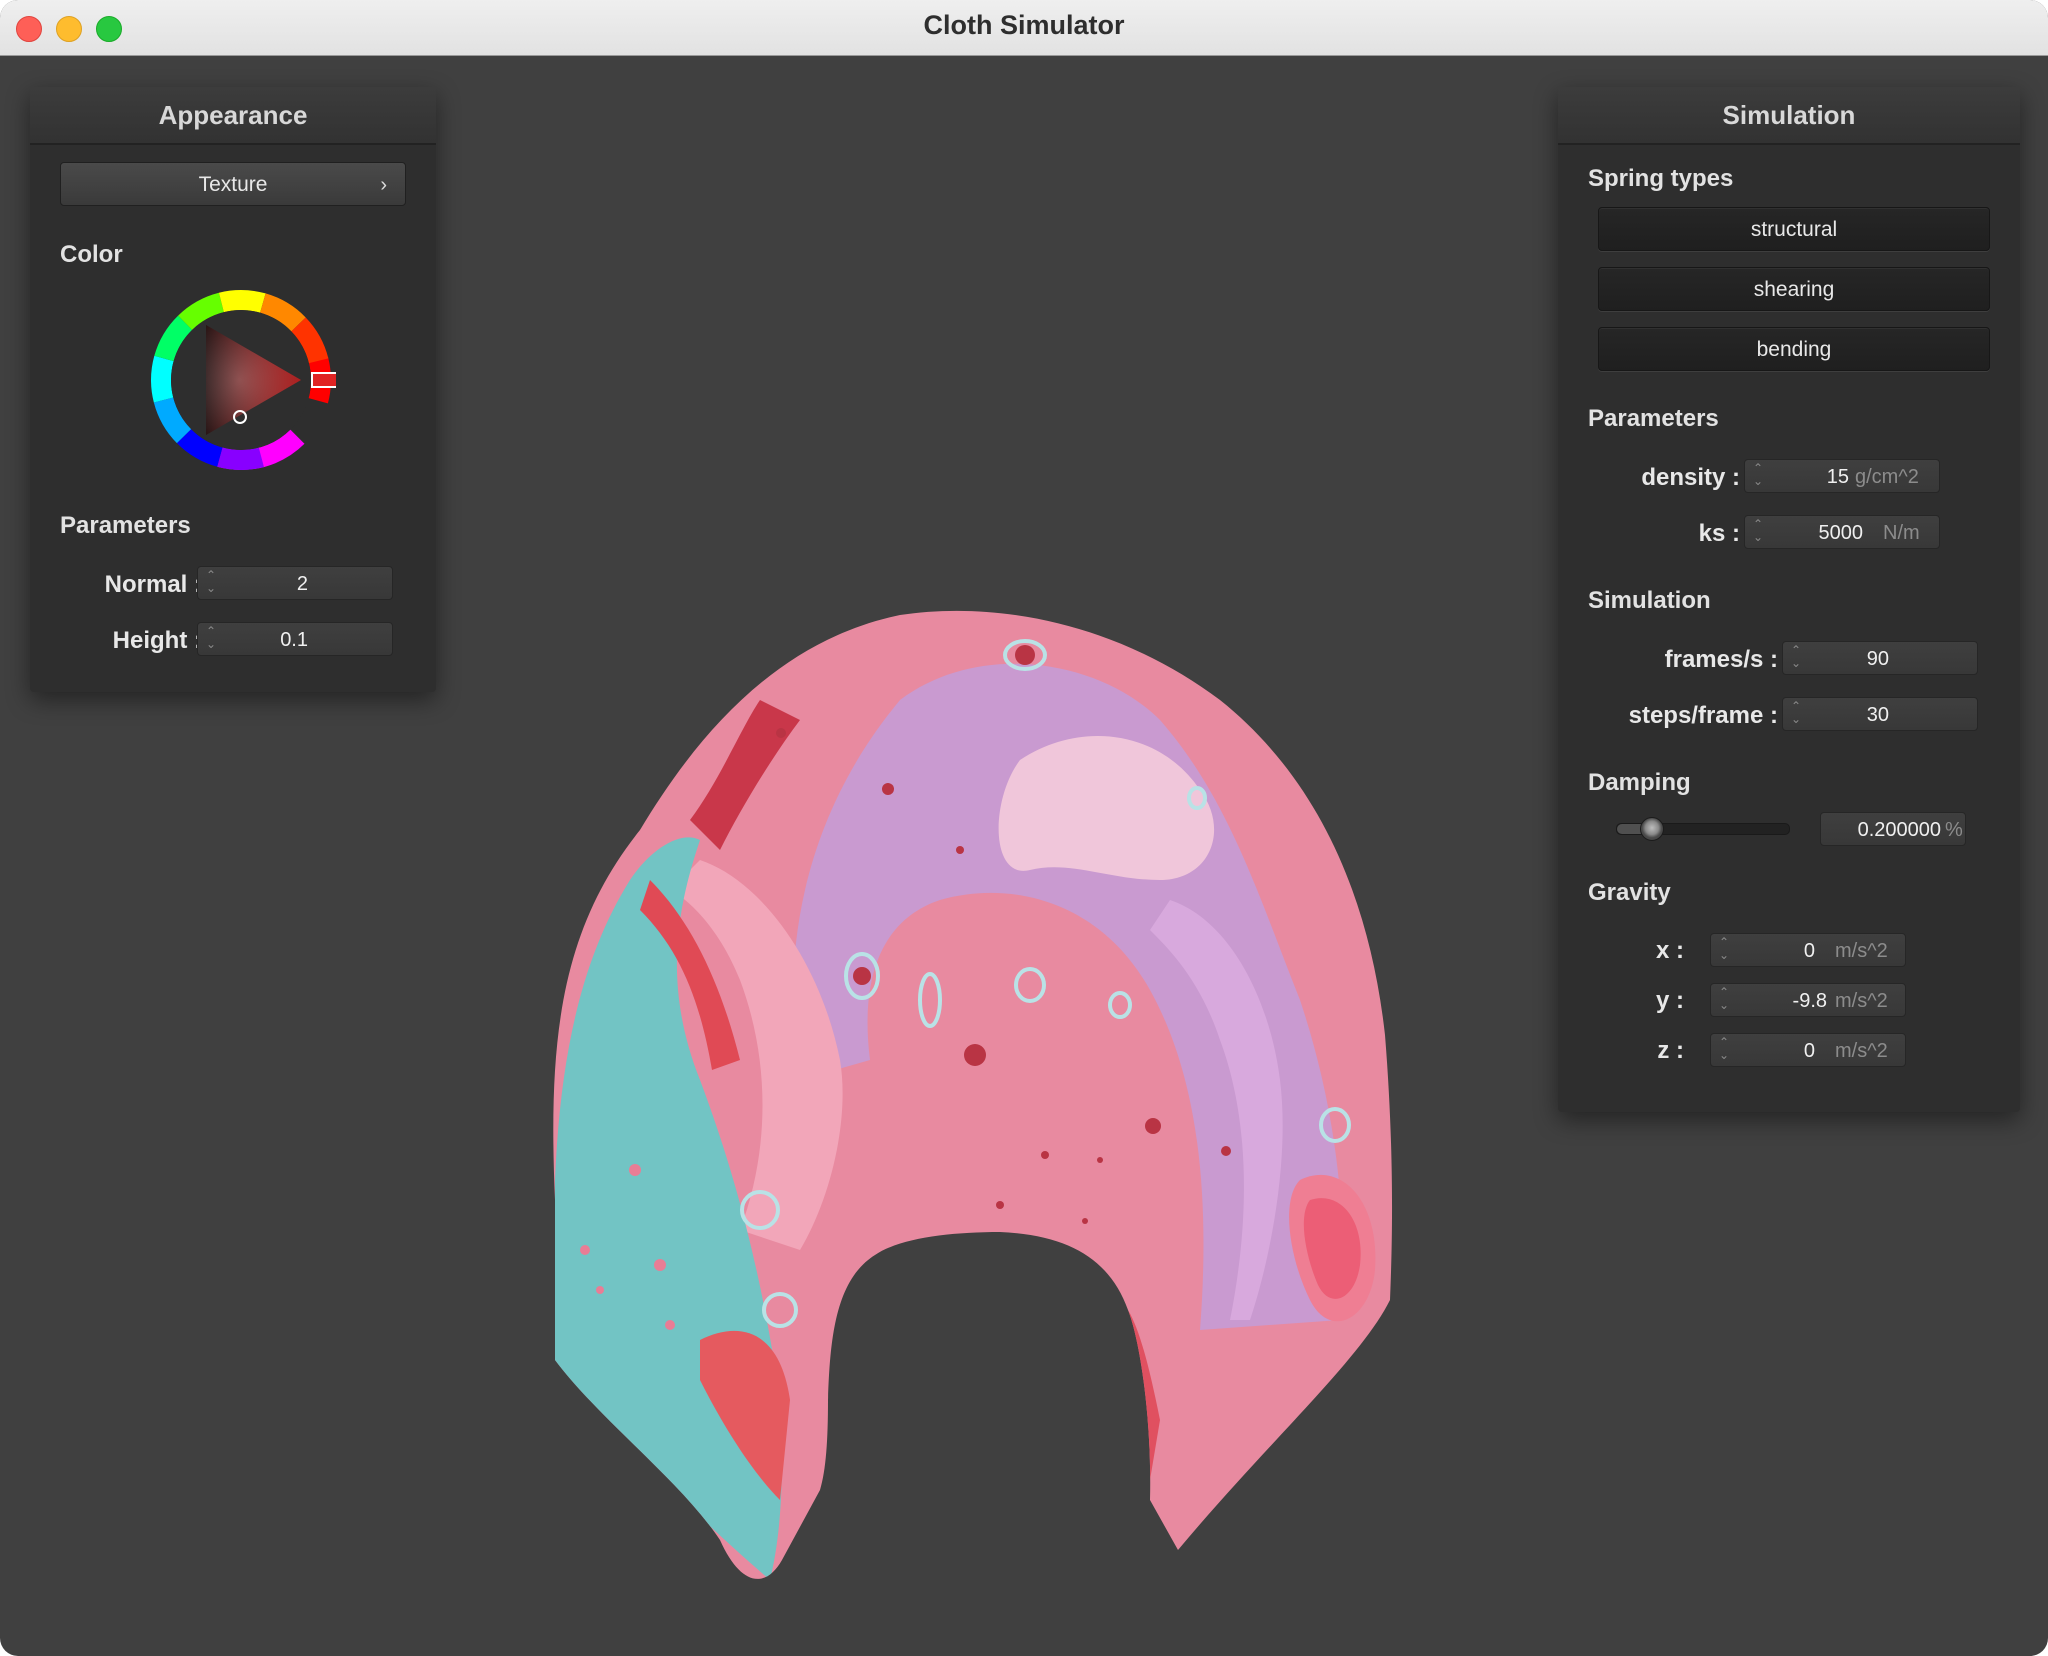 This screenshot has width=2048, height=1656. I want to click on normal-spinbox: ⌃ ⌄ 2, so click(295, 583).